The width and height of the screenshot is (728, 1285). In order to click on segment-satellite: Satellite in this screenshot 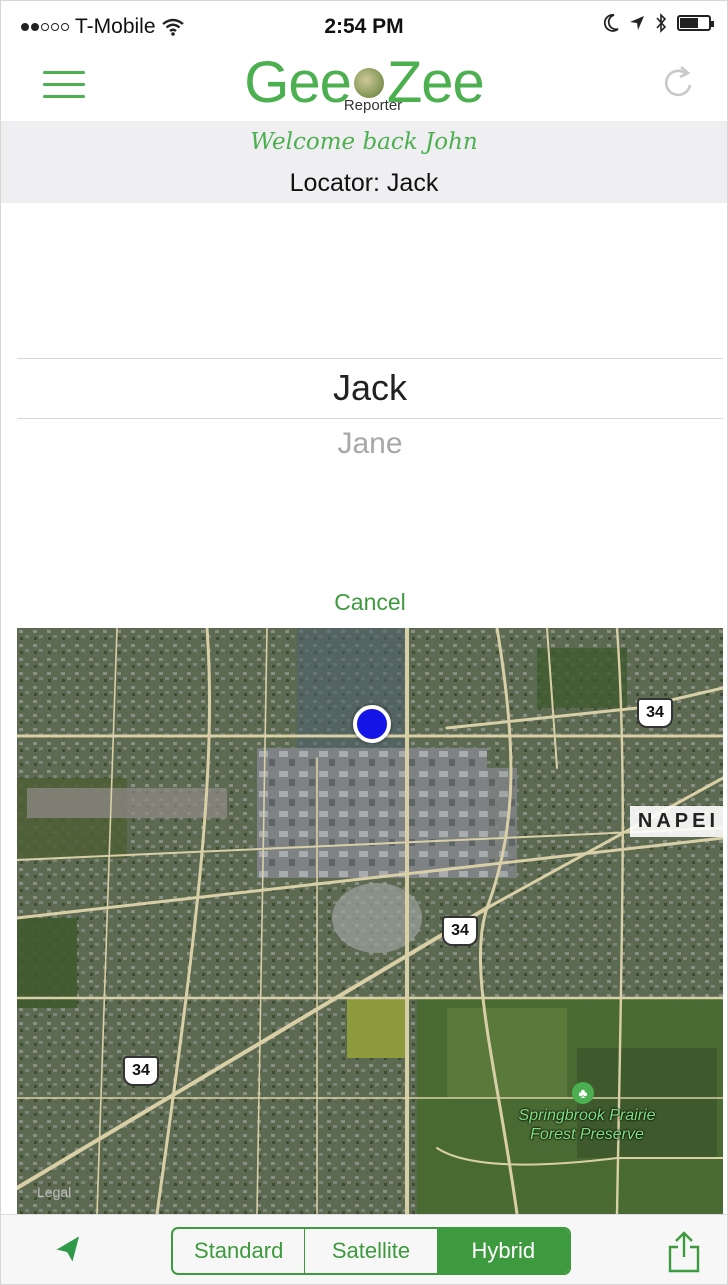, I will do `click(371, 1251)`.